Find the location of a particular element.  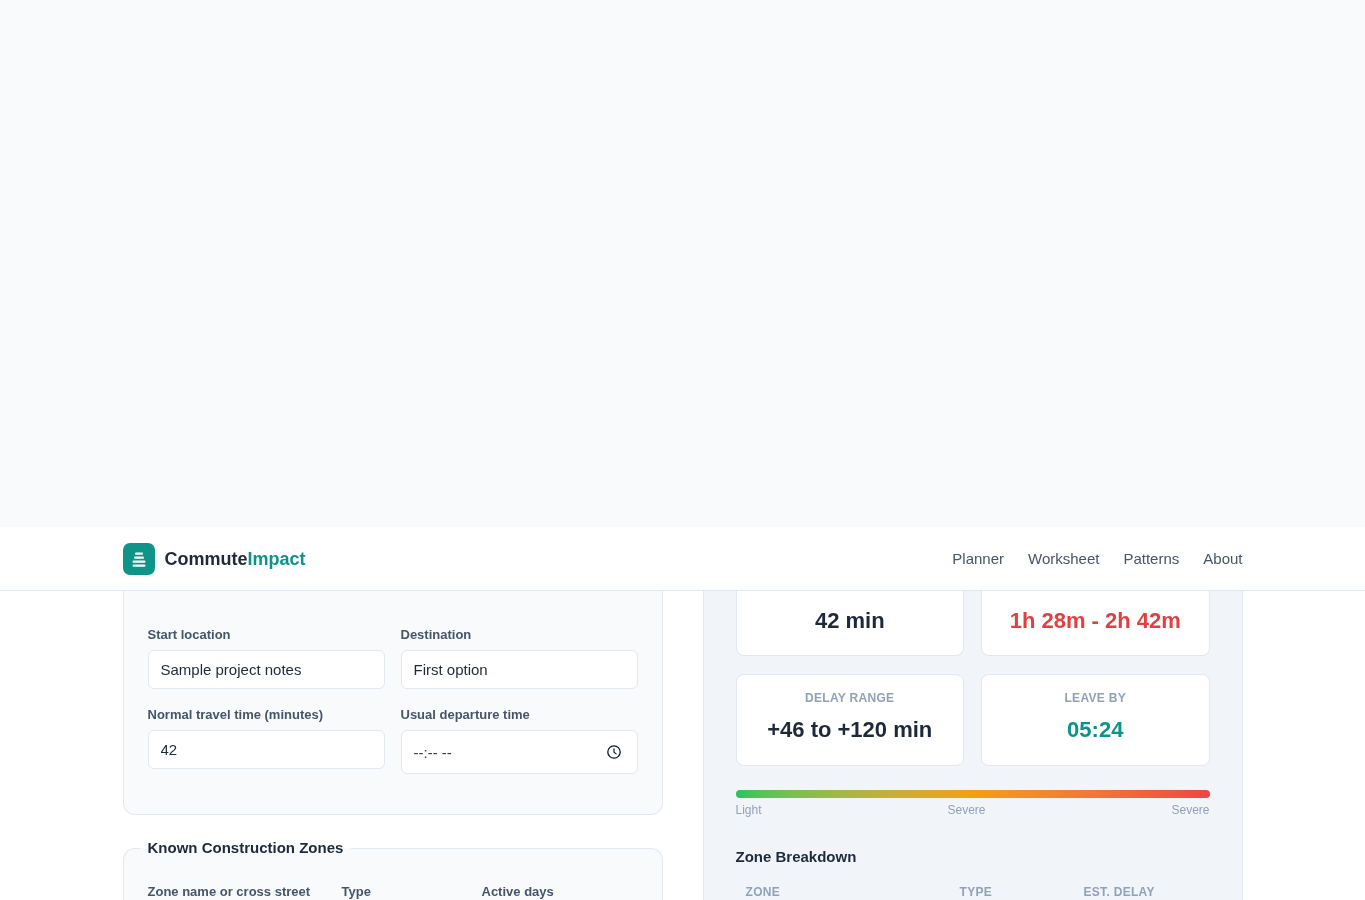

nav-link: Planner is located at coordinates (978, 558).